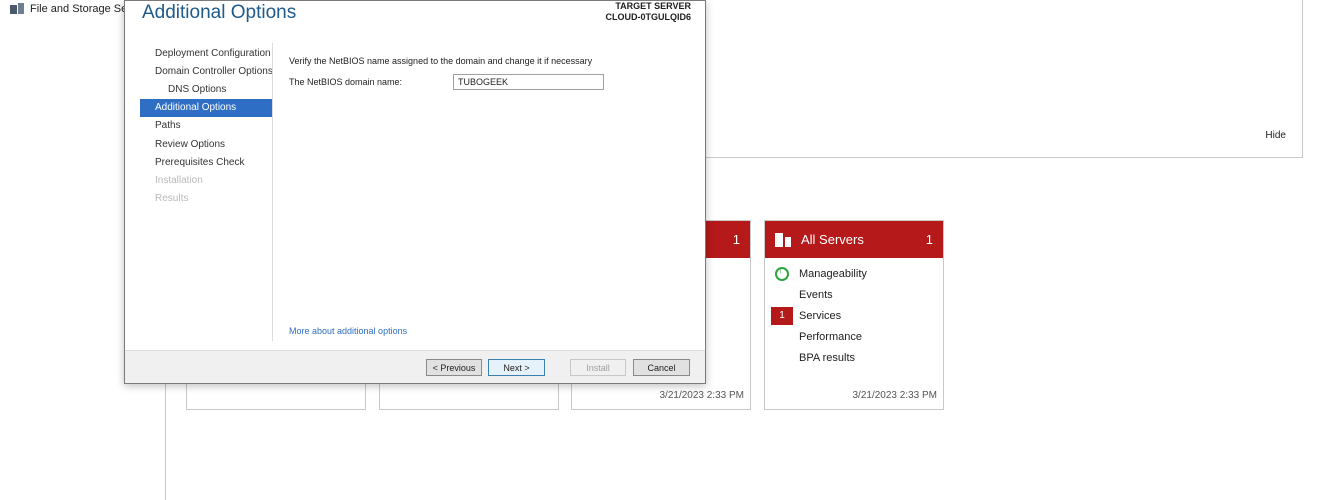 This screenshot has width=1320, height=500. I want to click on tile-row-events: Events, so click(854, 294).